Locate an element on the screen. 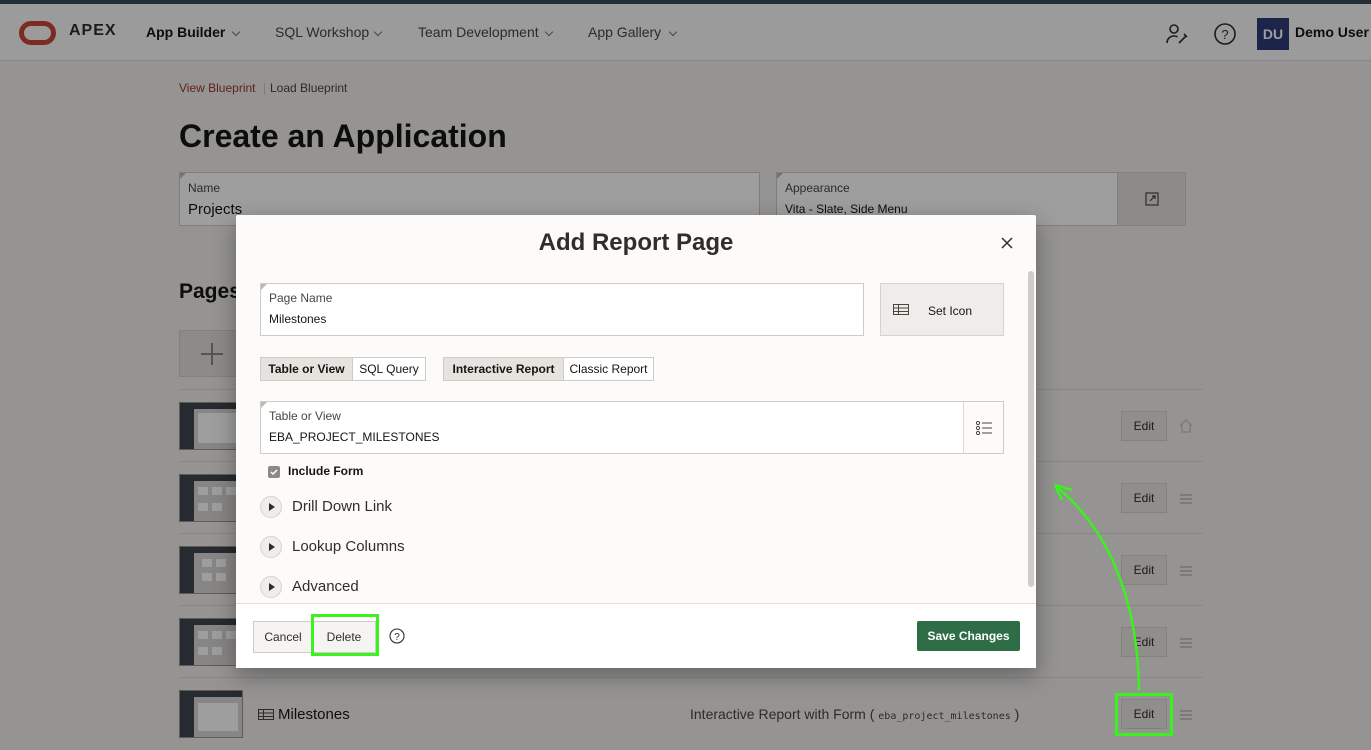 The width and height of the screenshot is (1371, 750). annotation-arrow is located at coordinates (1097, 587).